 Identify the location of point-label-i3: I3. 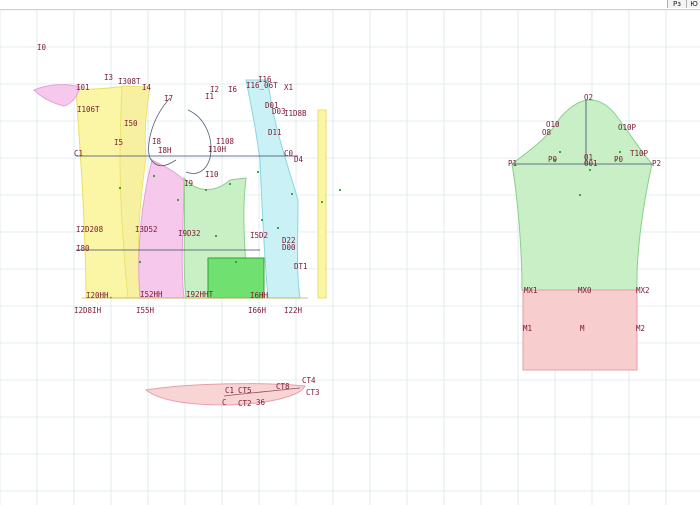
(108, 77).